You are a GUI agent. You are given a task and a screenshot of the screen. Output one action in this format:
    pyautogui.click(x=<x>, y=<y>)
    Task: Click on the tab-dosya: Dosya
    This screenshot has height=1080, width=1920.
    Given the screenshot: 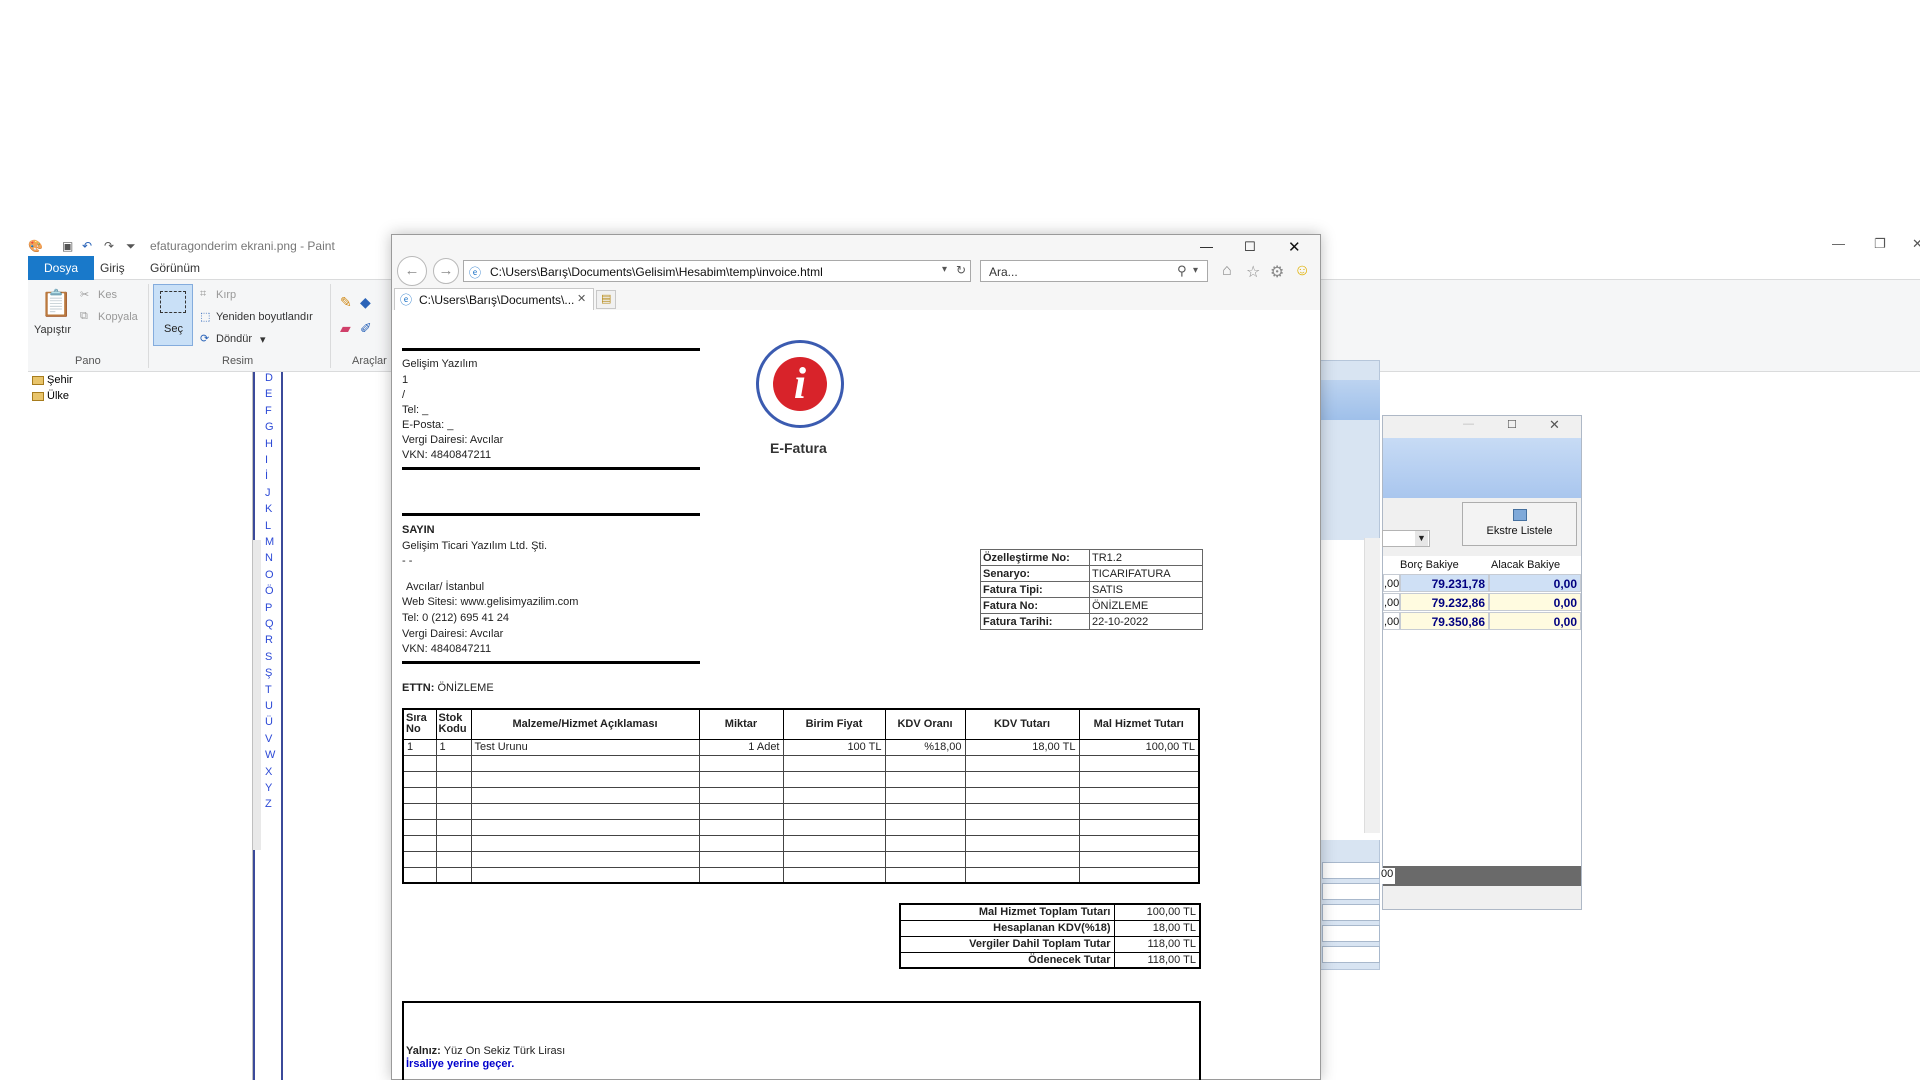 What is the action you would take?
    pyautogui.click(x=61, y=268)
    